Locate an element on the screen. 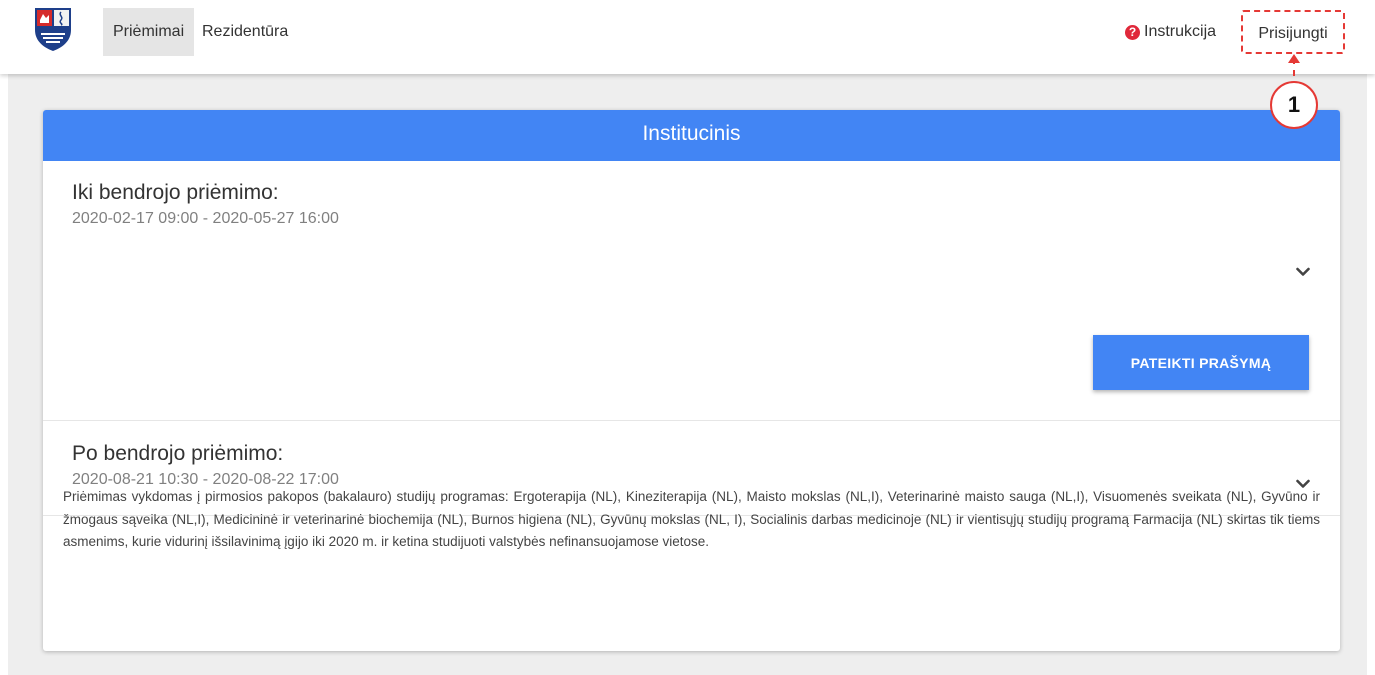 The image size is (1375, 675). section-title: Po bendrojo priėmimo: is located at coordinates (178, 453).